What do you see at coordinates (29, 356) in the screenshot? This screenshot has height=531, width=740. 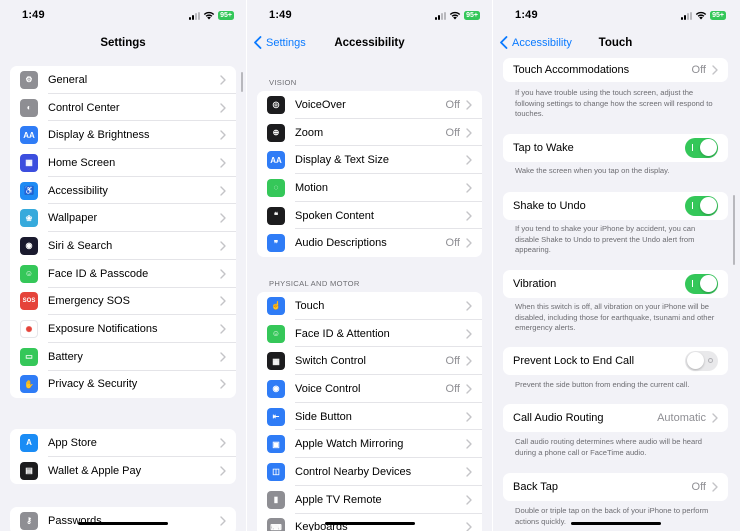 I see `battery-icon: ▭` at bounding box center [29, 356].